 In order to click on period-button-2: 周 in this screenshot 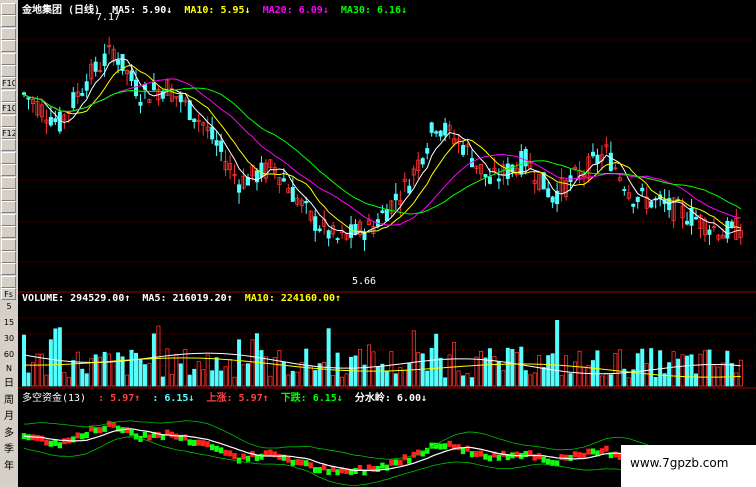, I will do `click(9, 400)`.